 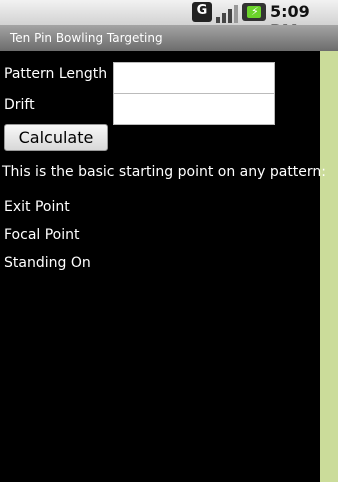 What do you see at coordinates (329, 266) in the screenshot?
I see `scrollbar` at bounding box center [329, 266].